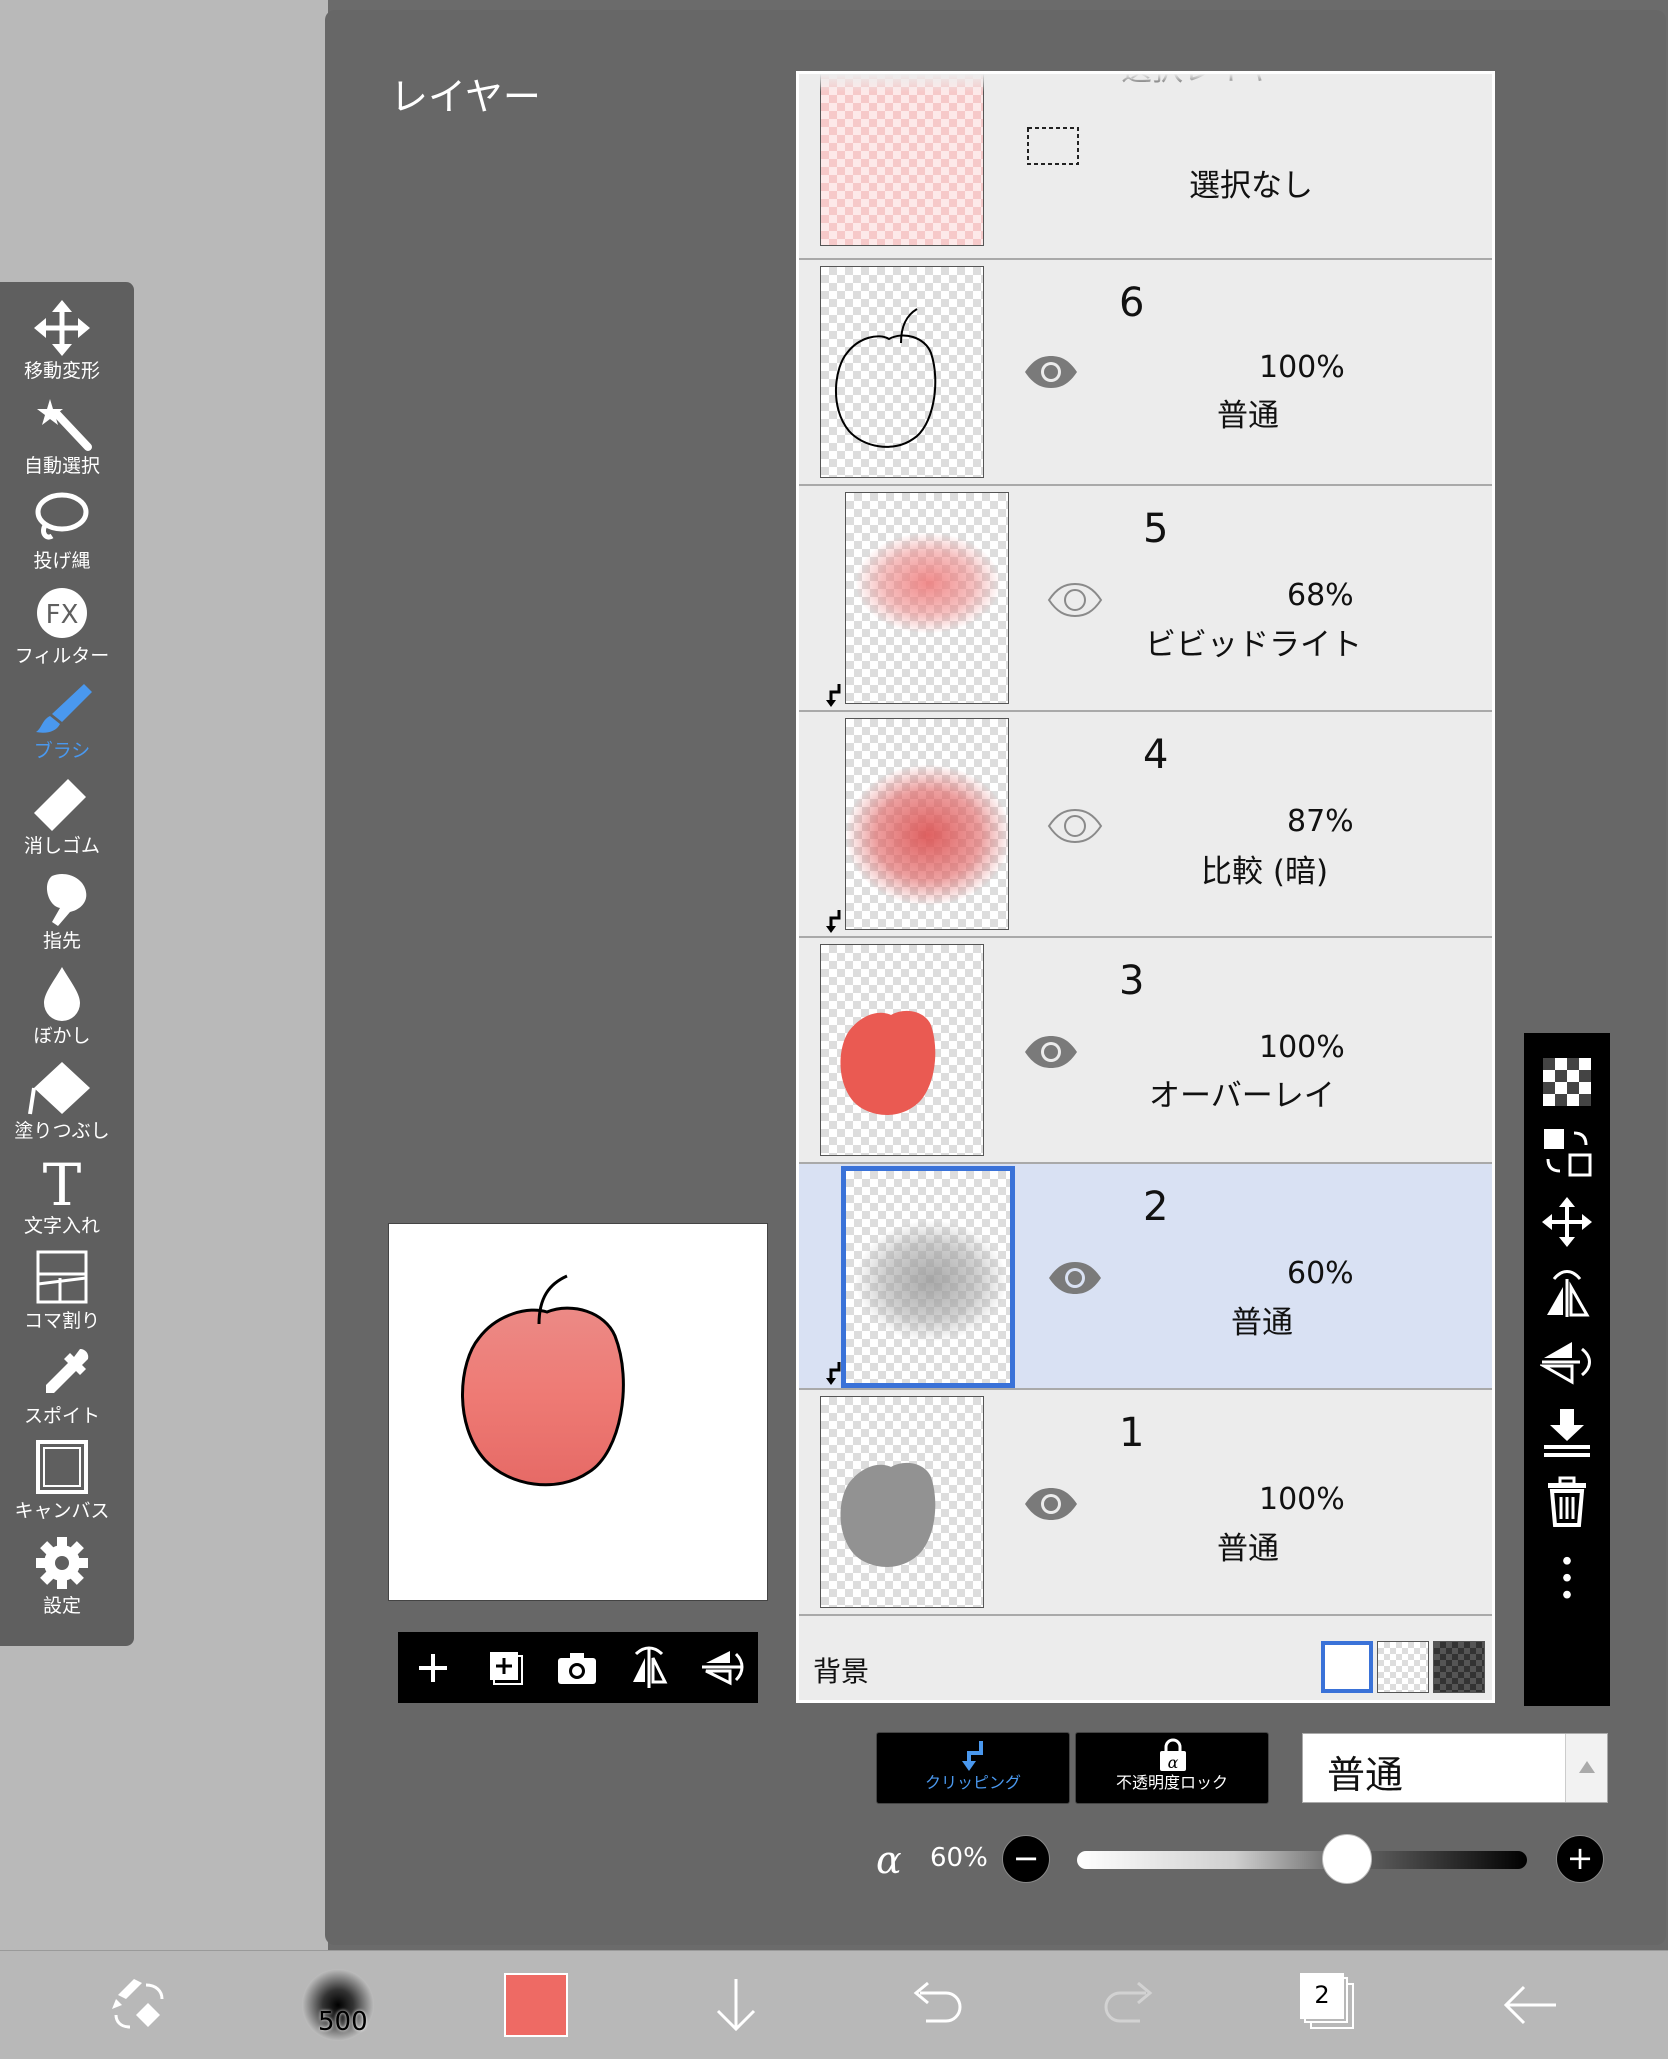 Image resolution: width=1668 pixels, height=2059 pixels. I want to click on undo-icon, so click(934, 2005).